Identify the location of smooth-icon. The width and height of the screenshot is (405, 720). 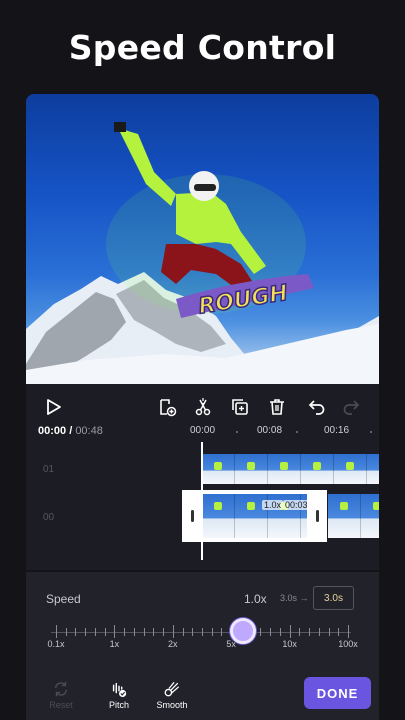
(171, 689).